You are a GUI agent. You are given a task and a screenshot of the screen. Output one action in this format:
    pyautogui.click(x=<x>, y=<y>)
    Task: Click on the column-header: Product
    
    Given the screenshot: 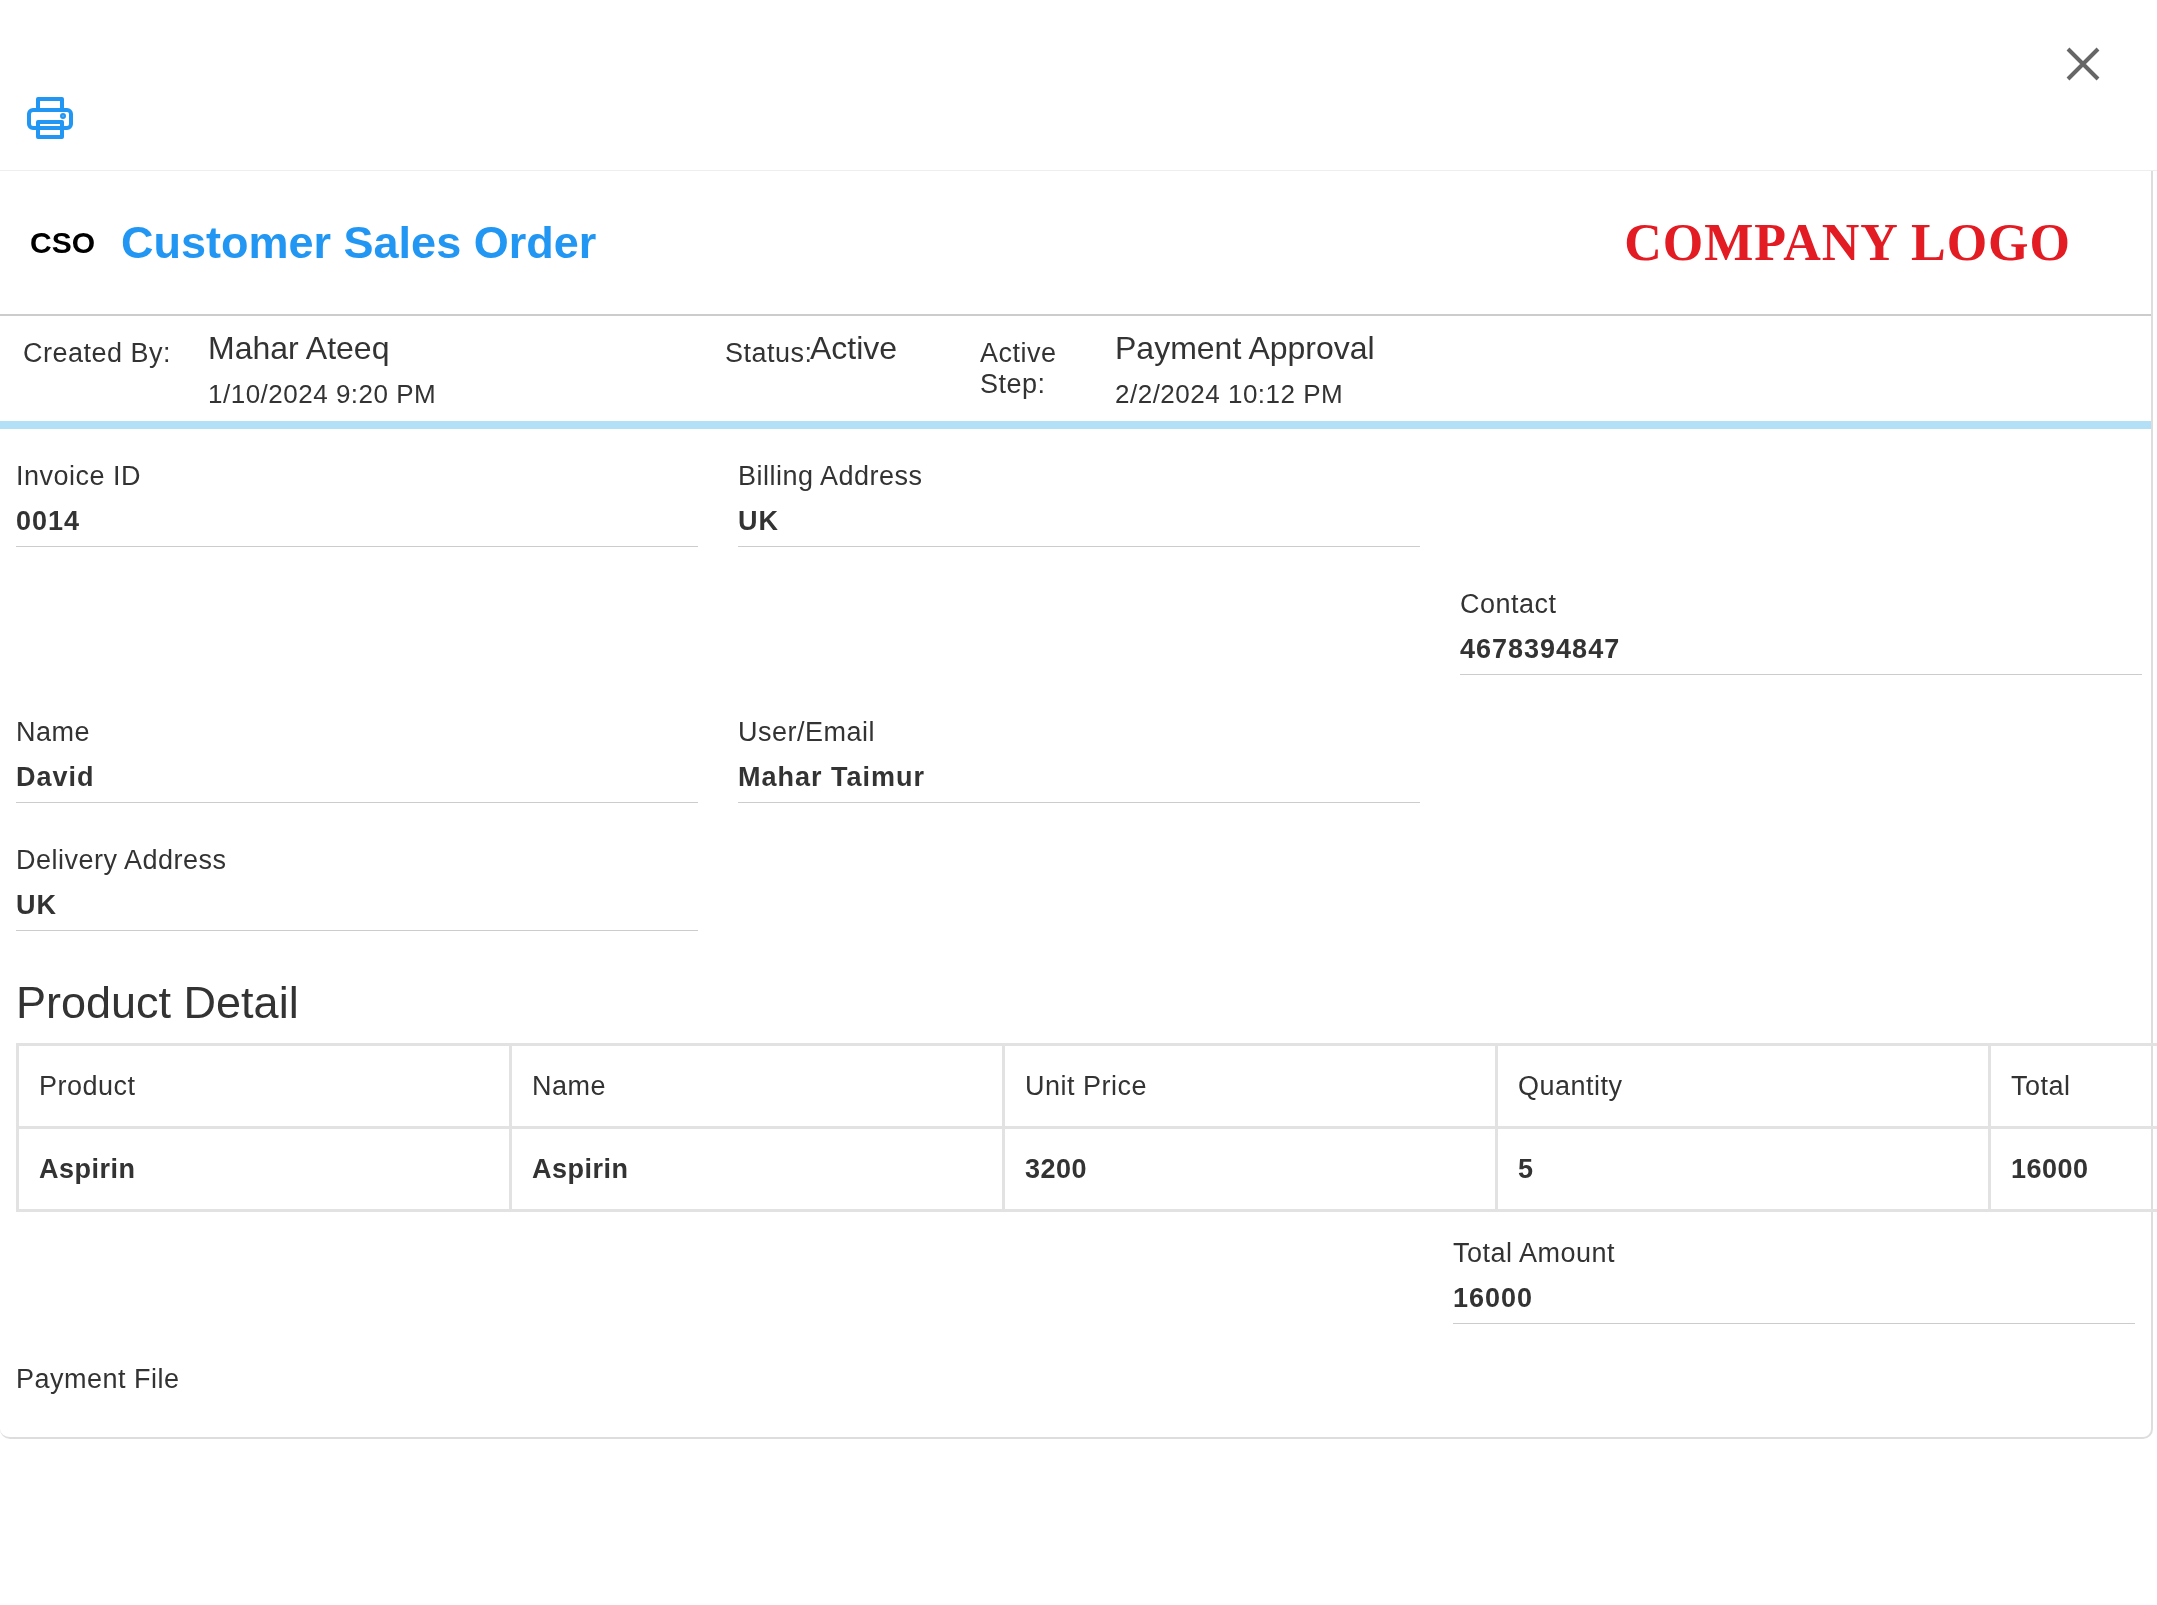 What is the action you would take?
    pyautogui.click(x=264, y=1086)
    